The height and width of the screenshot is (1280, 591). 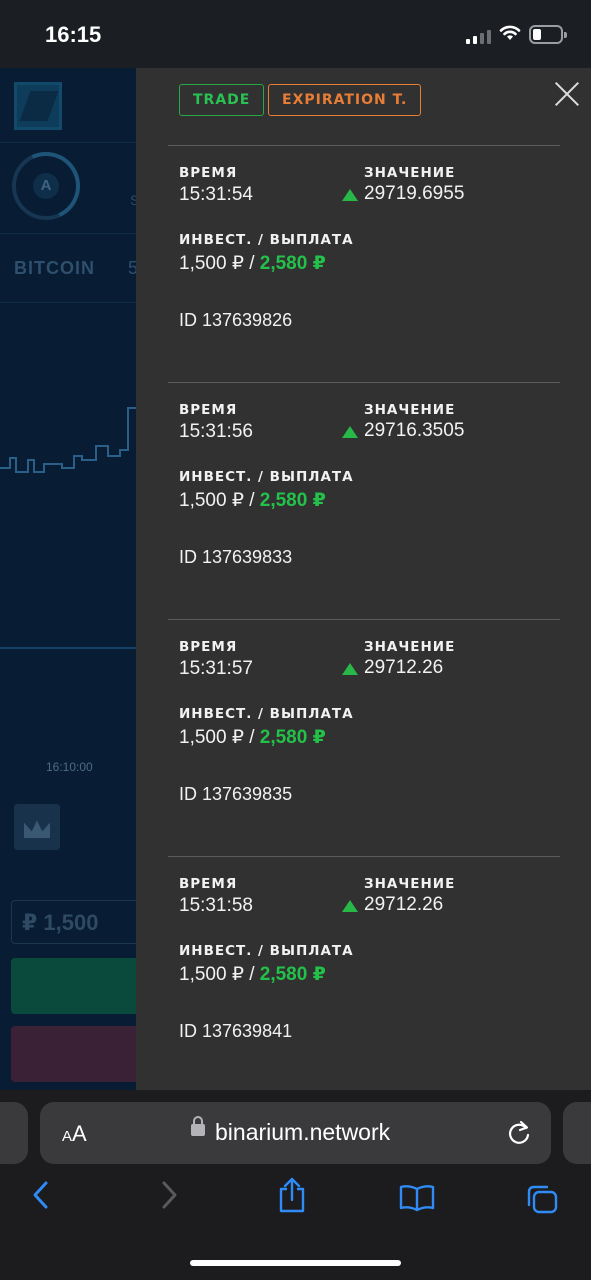 What do you see at coordinates (292, 1195) in the screenshot?
I see `share-icon` at bounding box center [292, 1195].